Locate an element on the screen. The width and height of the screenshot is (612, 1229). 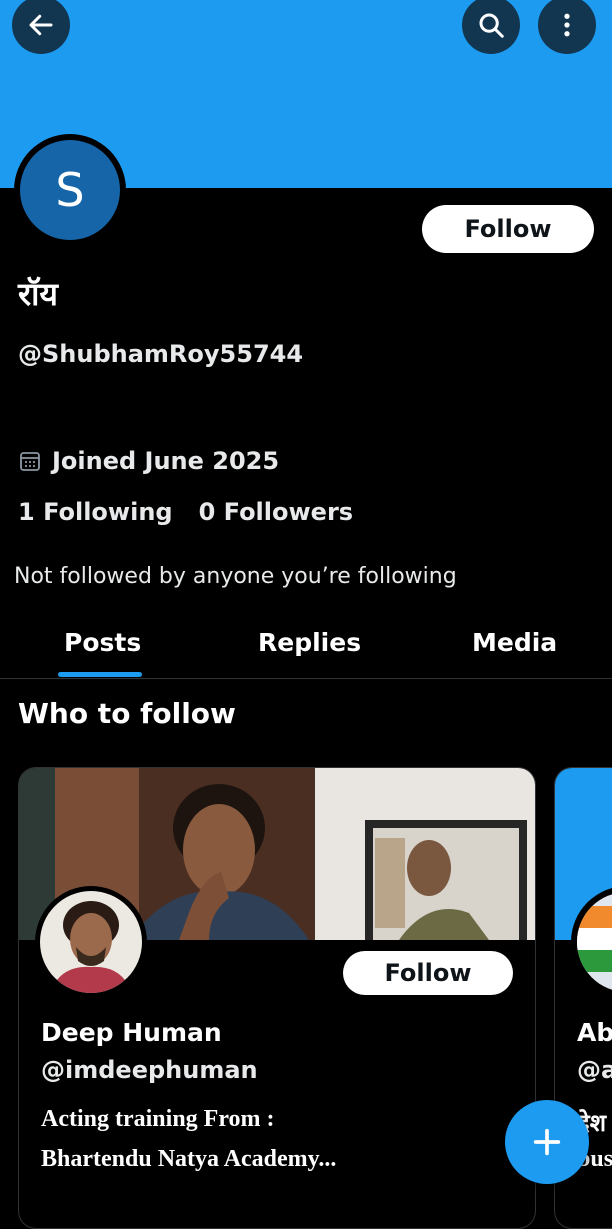
joined-date: Joined June 2025 is located at coordinates (148, 461).